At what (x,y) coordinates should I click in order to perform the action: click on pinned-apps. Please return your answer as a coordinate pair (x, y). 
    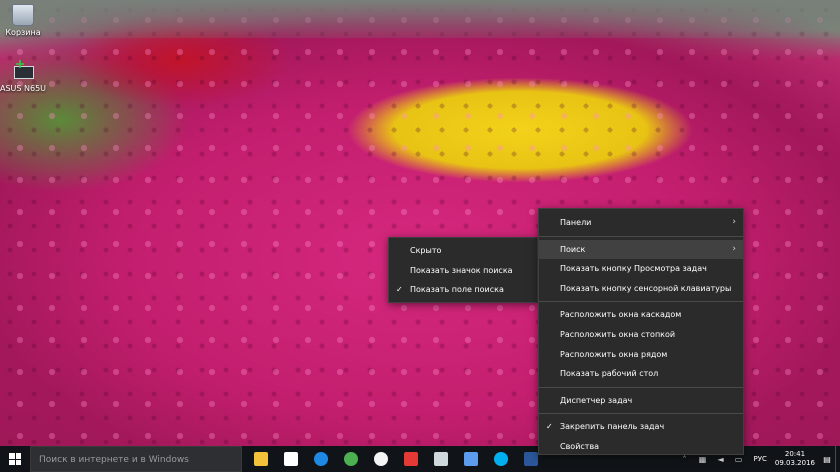
    Looking at the image, I should click on (396, 459).